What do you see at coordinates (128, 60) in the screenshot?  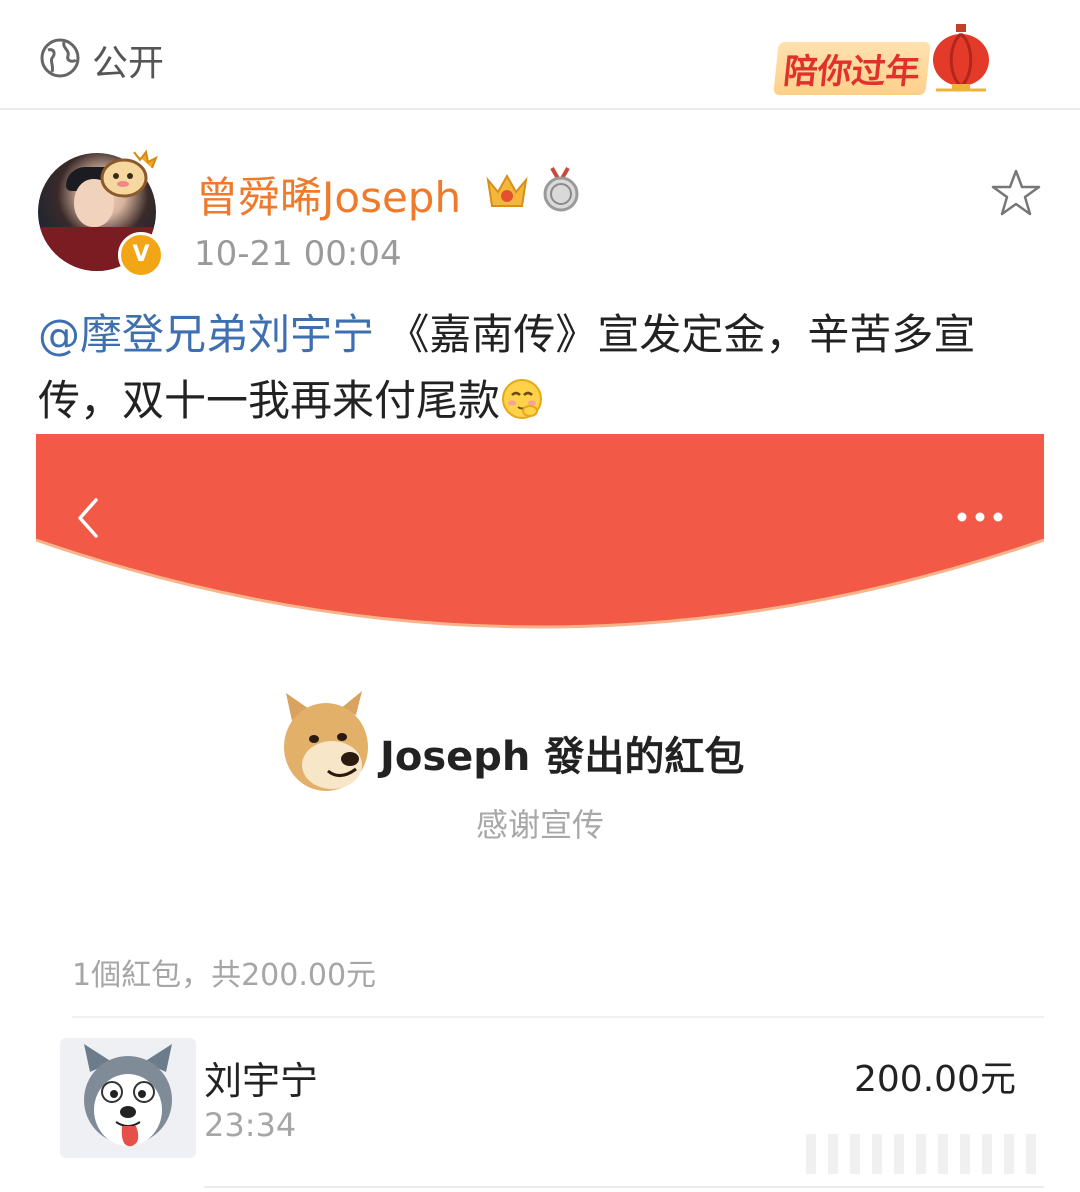 I see `visibility-label: 公开` at bounding box center [128, 60].